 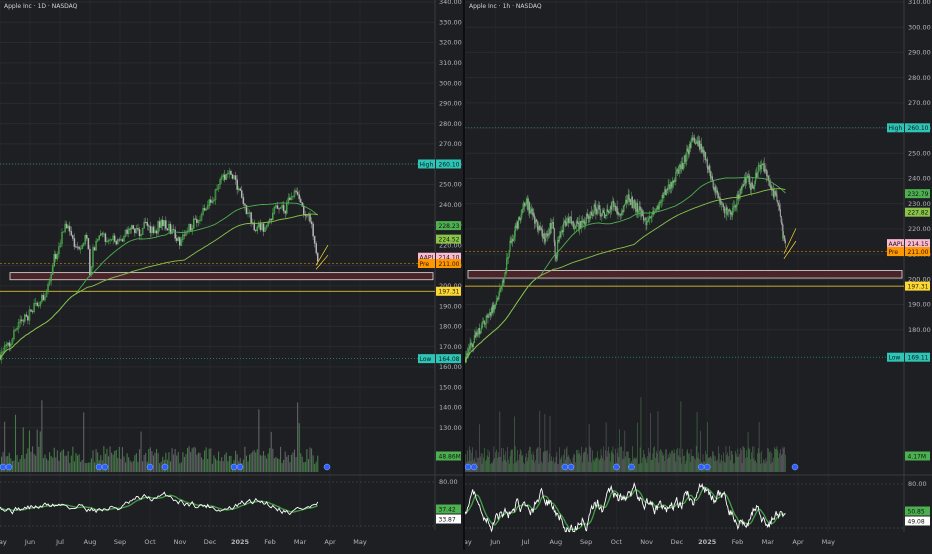 What do you see at coordinates (450, 347) in the screenshot?
I see `price-tick-label: 170.00` at bounding box center [450, 347].